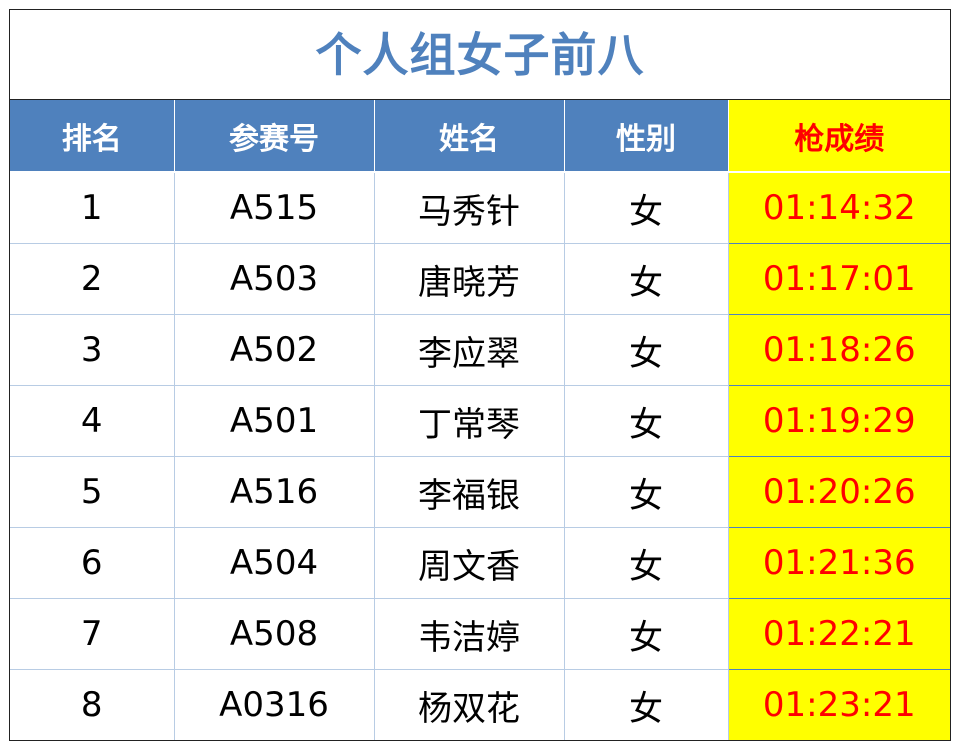  Describe the element at coordinates (469, 279) in the screenshot. I see `name-cell: 唐晓芳` at that location.